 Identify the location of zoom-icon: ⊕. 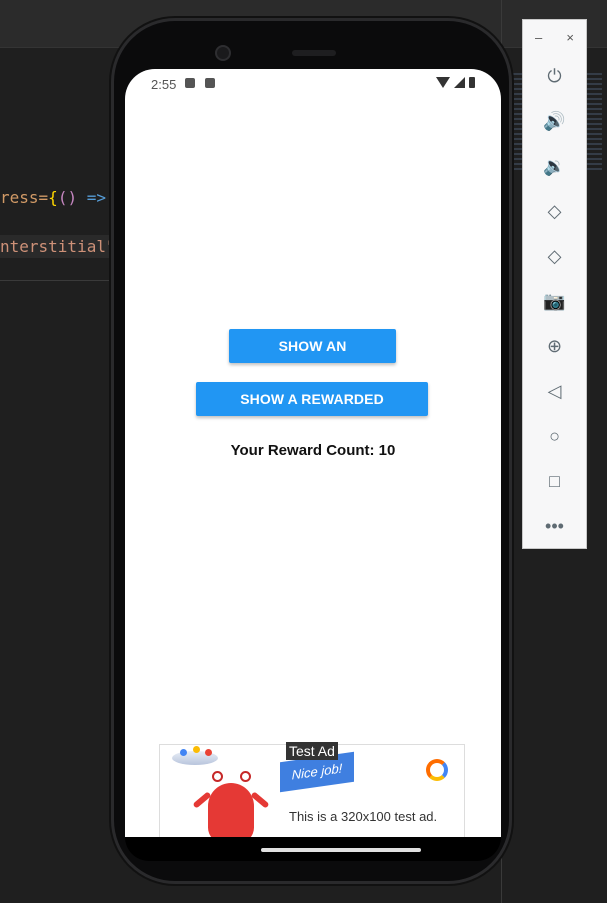
(554, 346).